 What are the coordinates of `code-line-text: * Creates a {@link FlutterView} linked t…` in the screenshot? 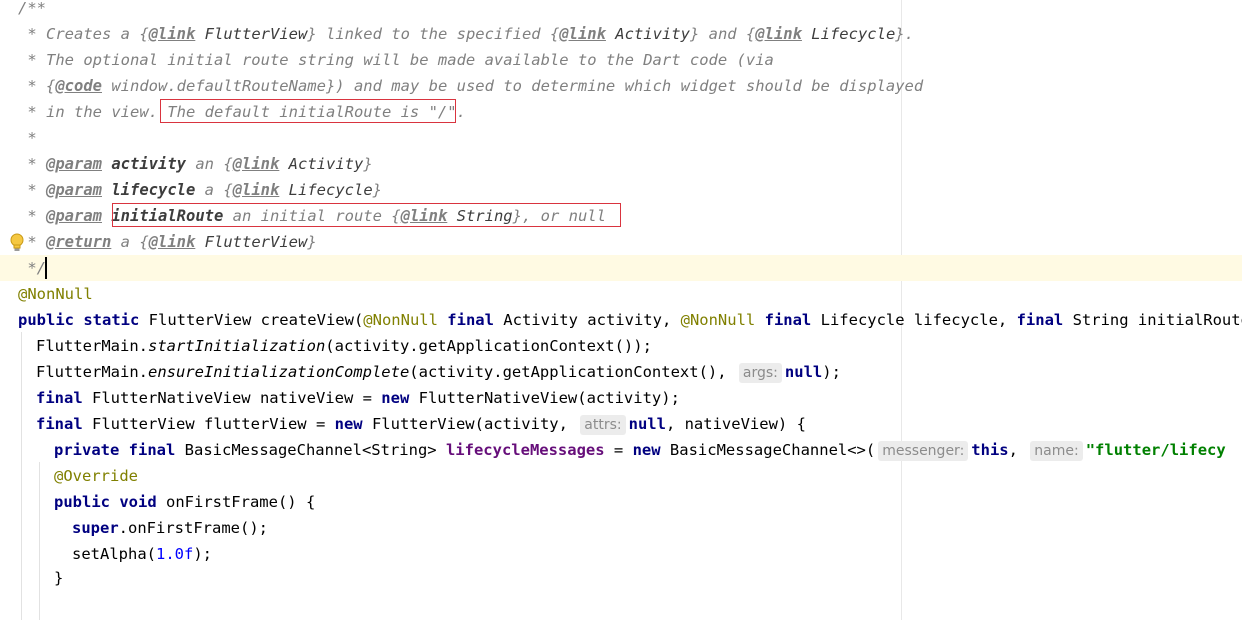 It's located at (466, 34).